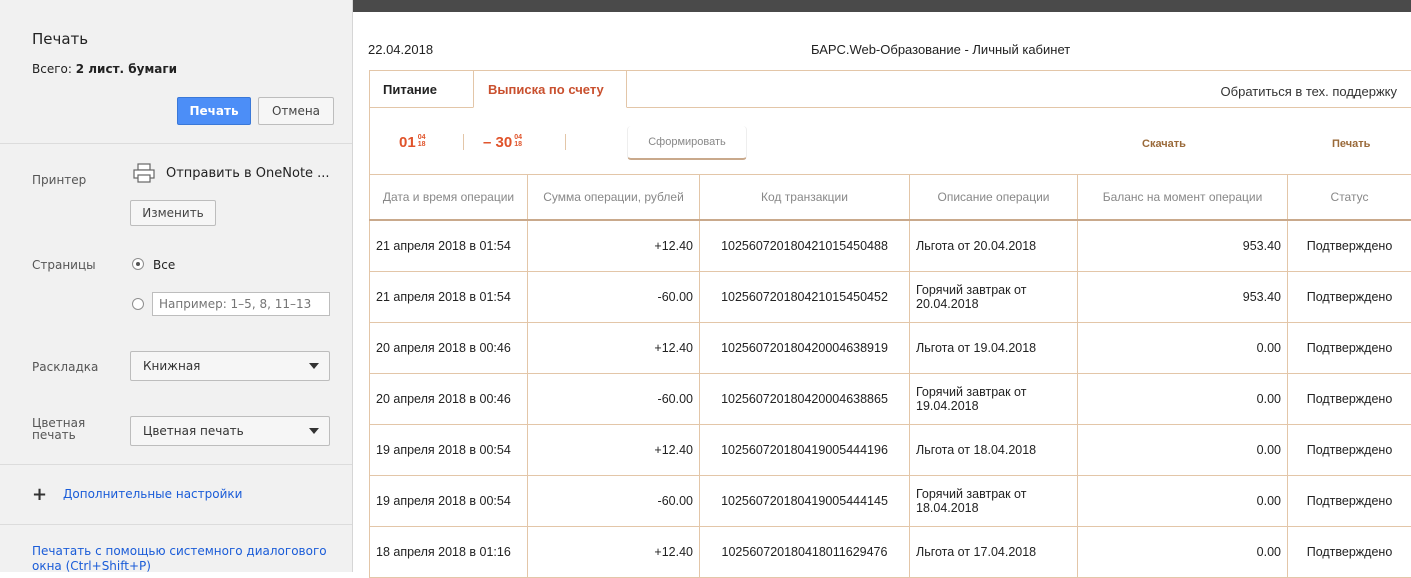 This screenshot has width=1411, height=578. I want to click on date-to-month: 04, so click(518, 137).